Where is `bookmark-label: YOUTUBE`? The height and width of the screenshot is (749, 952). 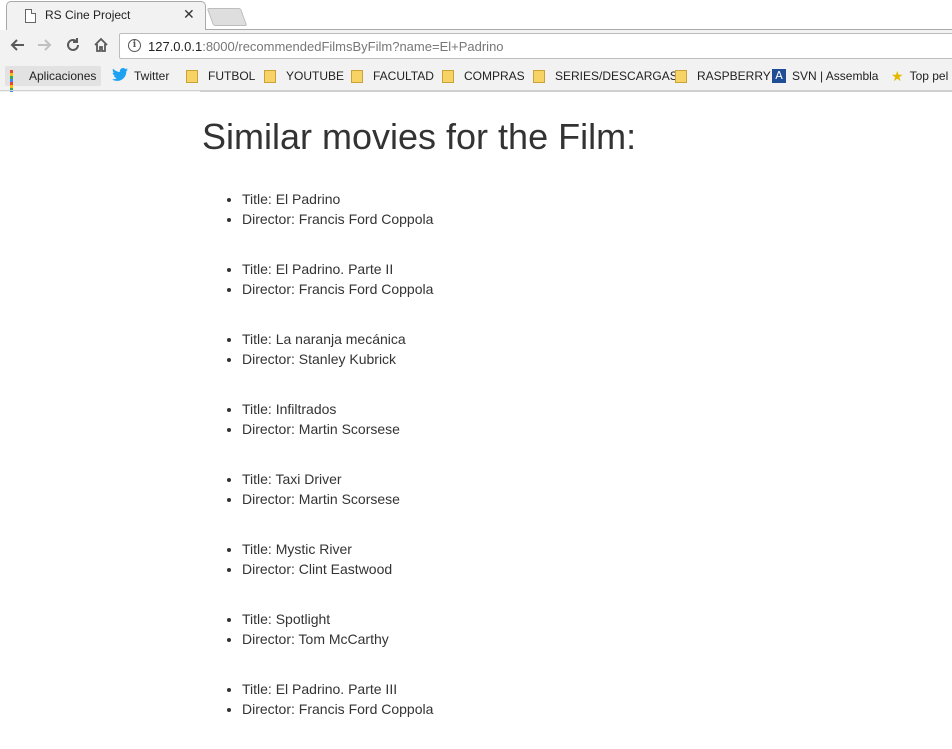 bookmark-label: YOUTUBE is located at coordinates (315, 76).